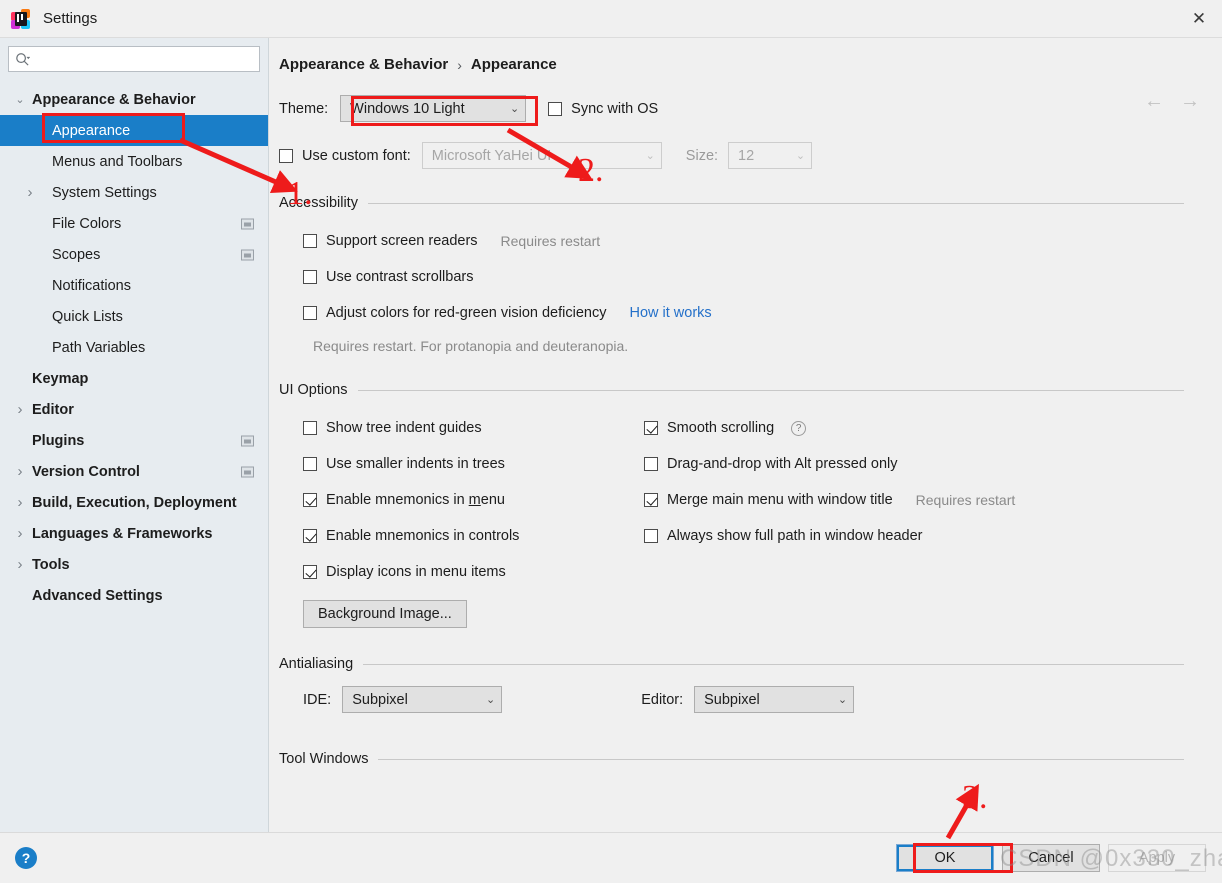 The image size is (1222, 883). I want to click on forward-arrow-icon: →, so click(1190, 101).